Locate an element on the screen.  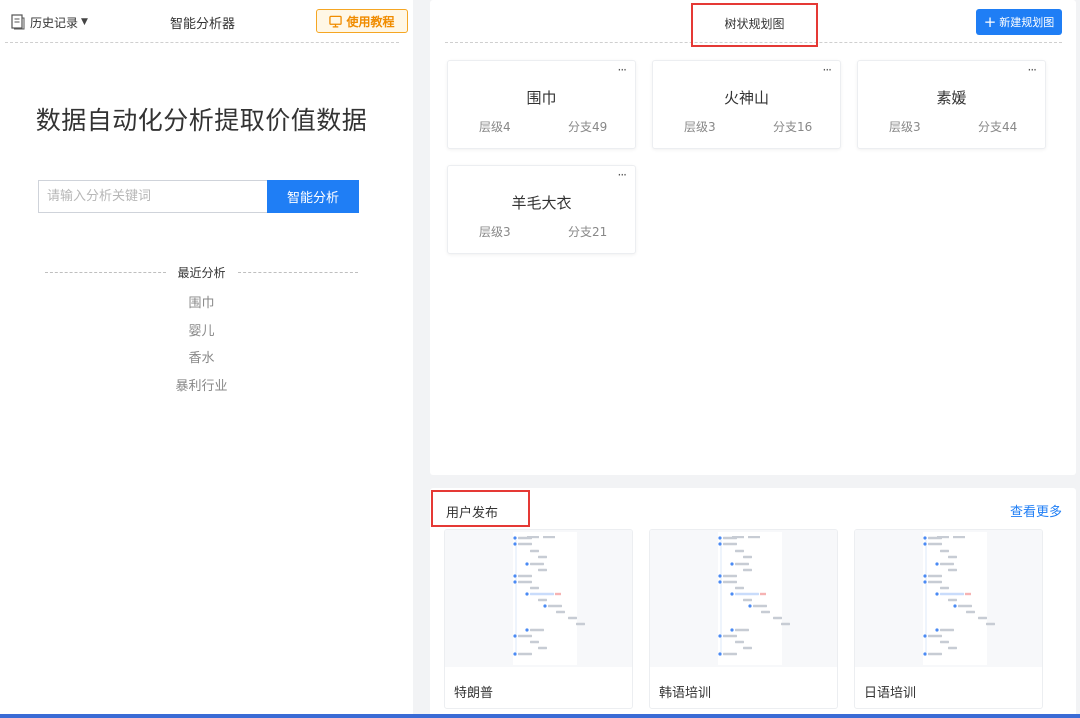
recent-divider: 最近分析 is located at coordinates (202, 272).